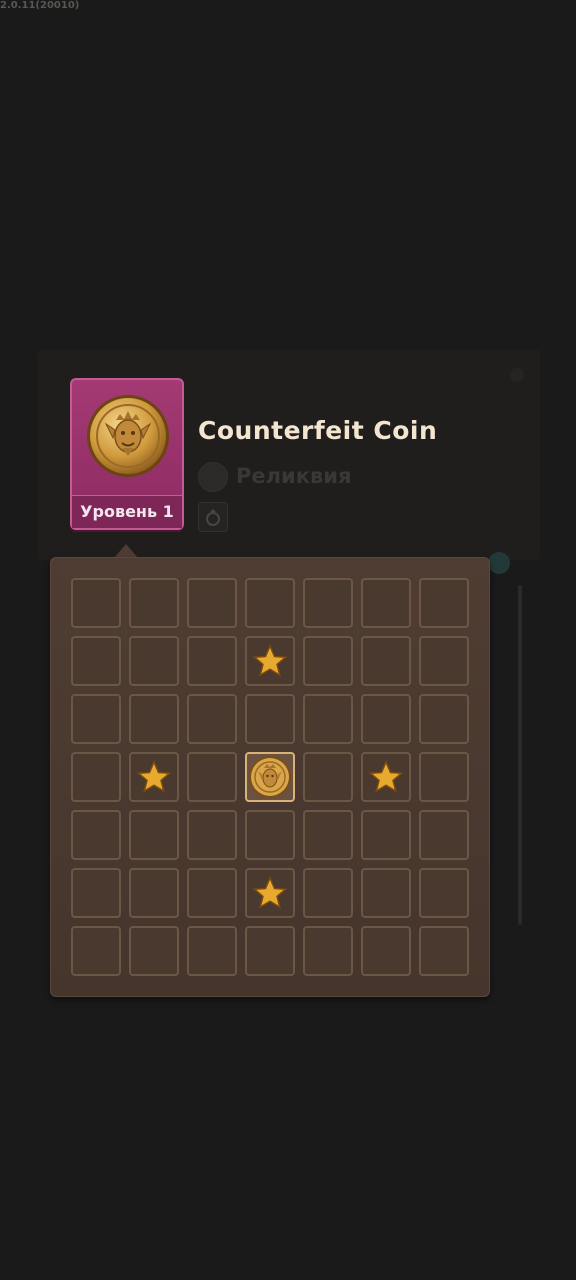 This screenshot has height=1280, width=576. Describe the element at coordinates (126, 551) in the screenshot. I see `tooltip-pointer` at that location.